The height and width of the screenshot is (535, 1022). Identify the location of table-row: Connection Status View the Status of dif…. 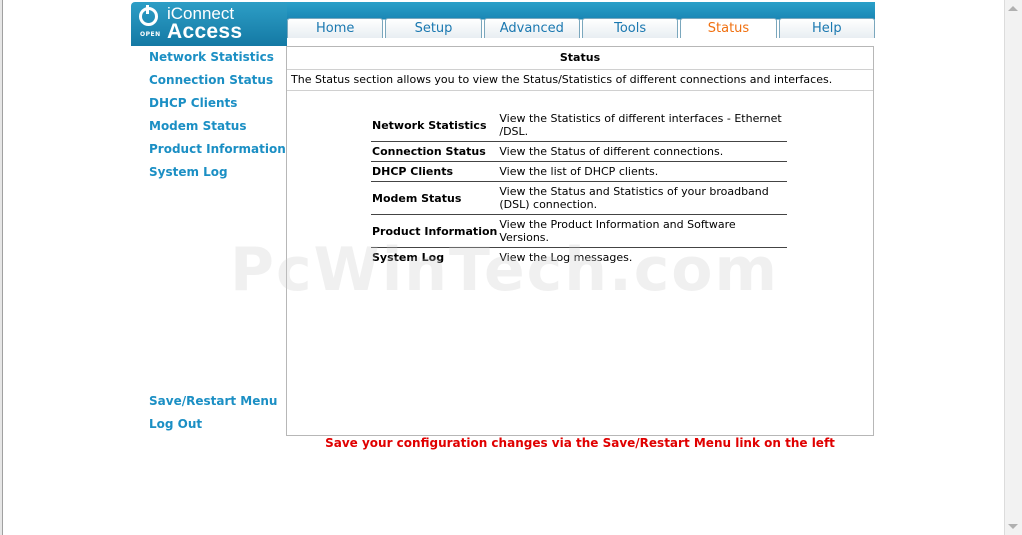
(579, 151).